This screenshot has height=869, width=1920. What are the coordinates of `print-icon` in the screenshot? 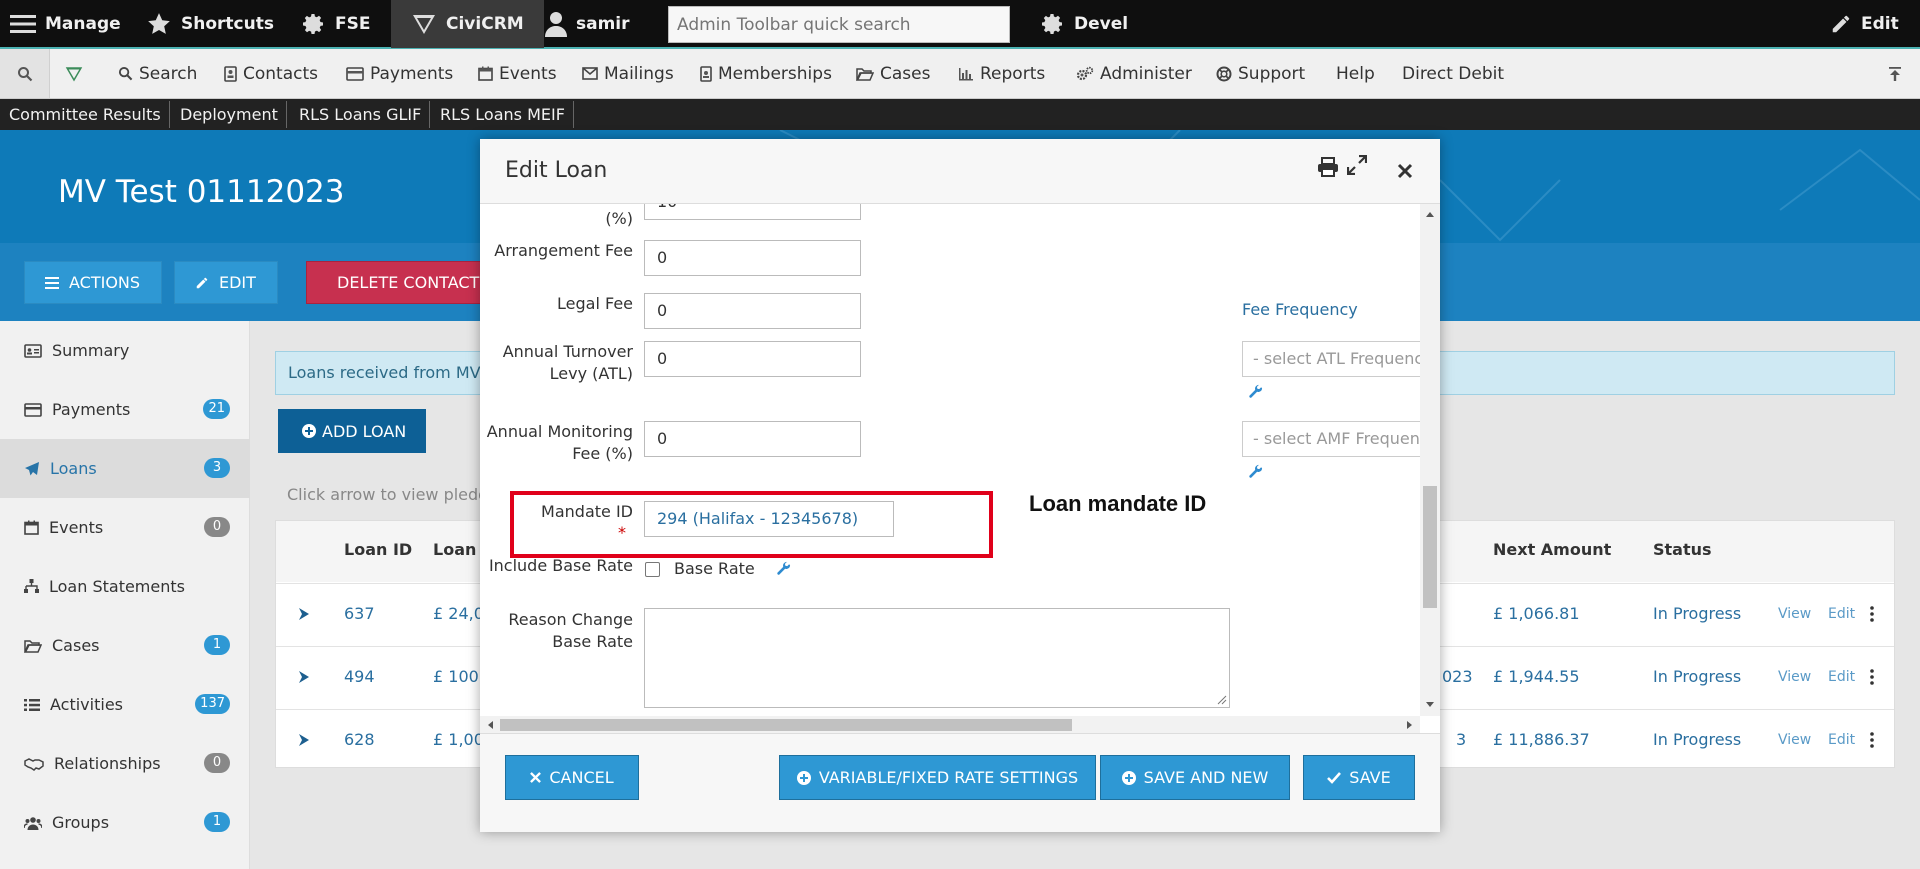 It's located at (1328, 167).